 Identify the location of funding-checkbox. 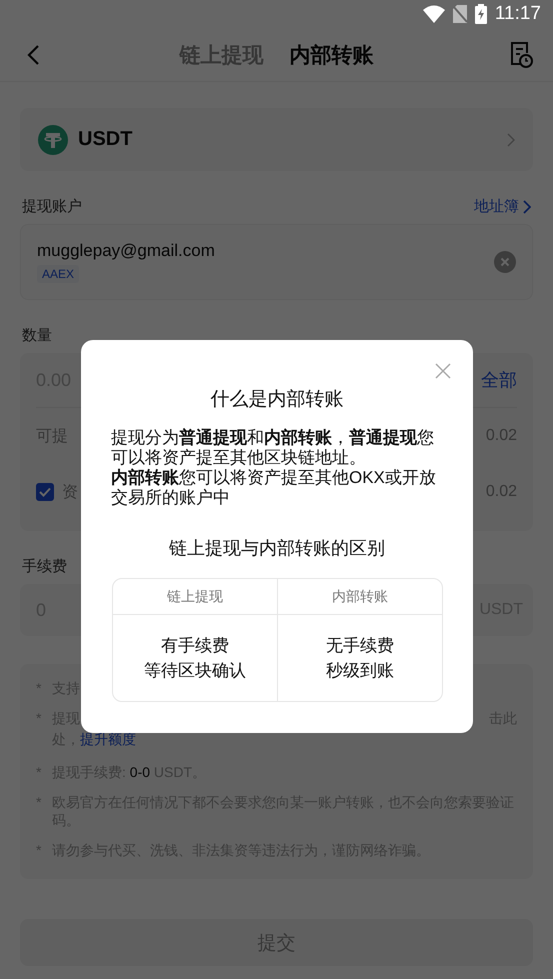
(45, 492).